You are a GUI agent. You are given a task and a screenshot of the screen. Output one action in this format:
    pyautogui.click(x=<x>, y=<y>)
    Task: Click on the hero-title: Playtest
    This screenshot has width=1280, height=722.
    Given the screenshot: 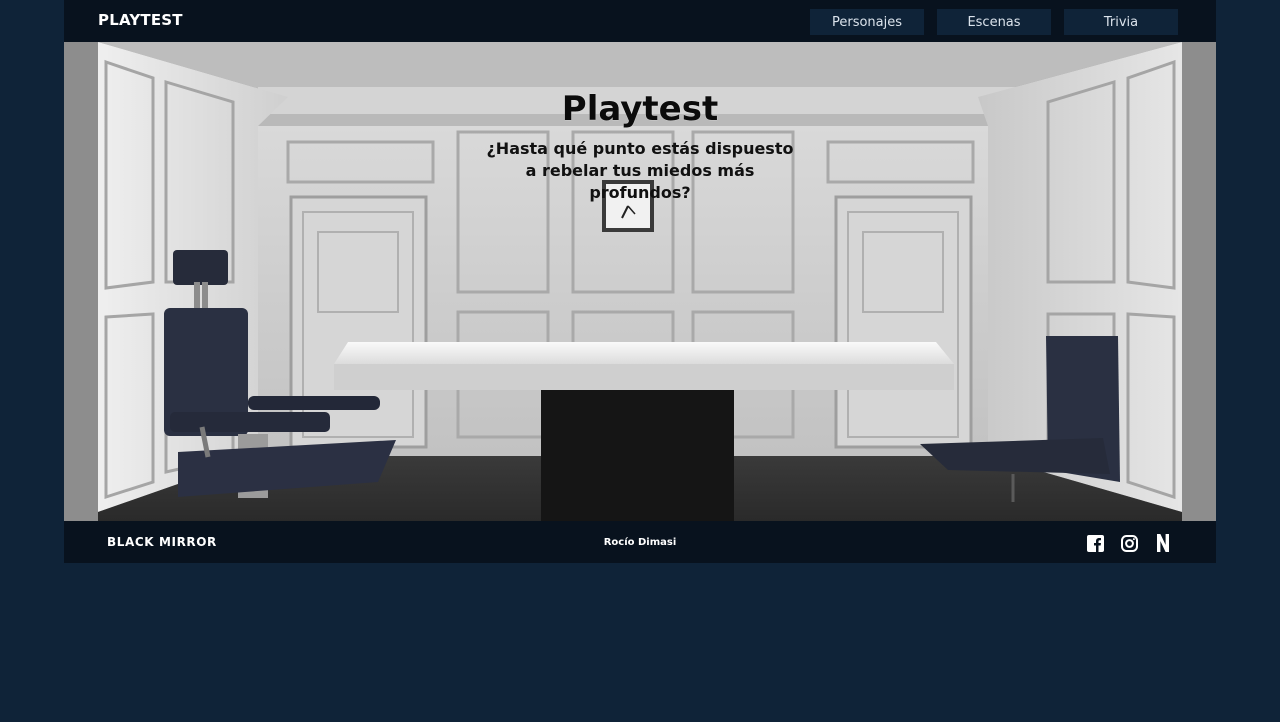 What is the action you would take?
    pyautogui.click(x=640, y=109)
    